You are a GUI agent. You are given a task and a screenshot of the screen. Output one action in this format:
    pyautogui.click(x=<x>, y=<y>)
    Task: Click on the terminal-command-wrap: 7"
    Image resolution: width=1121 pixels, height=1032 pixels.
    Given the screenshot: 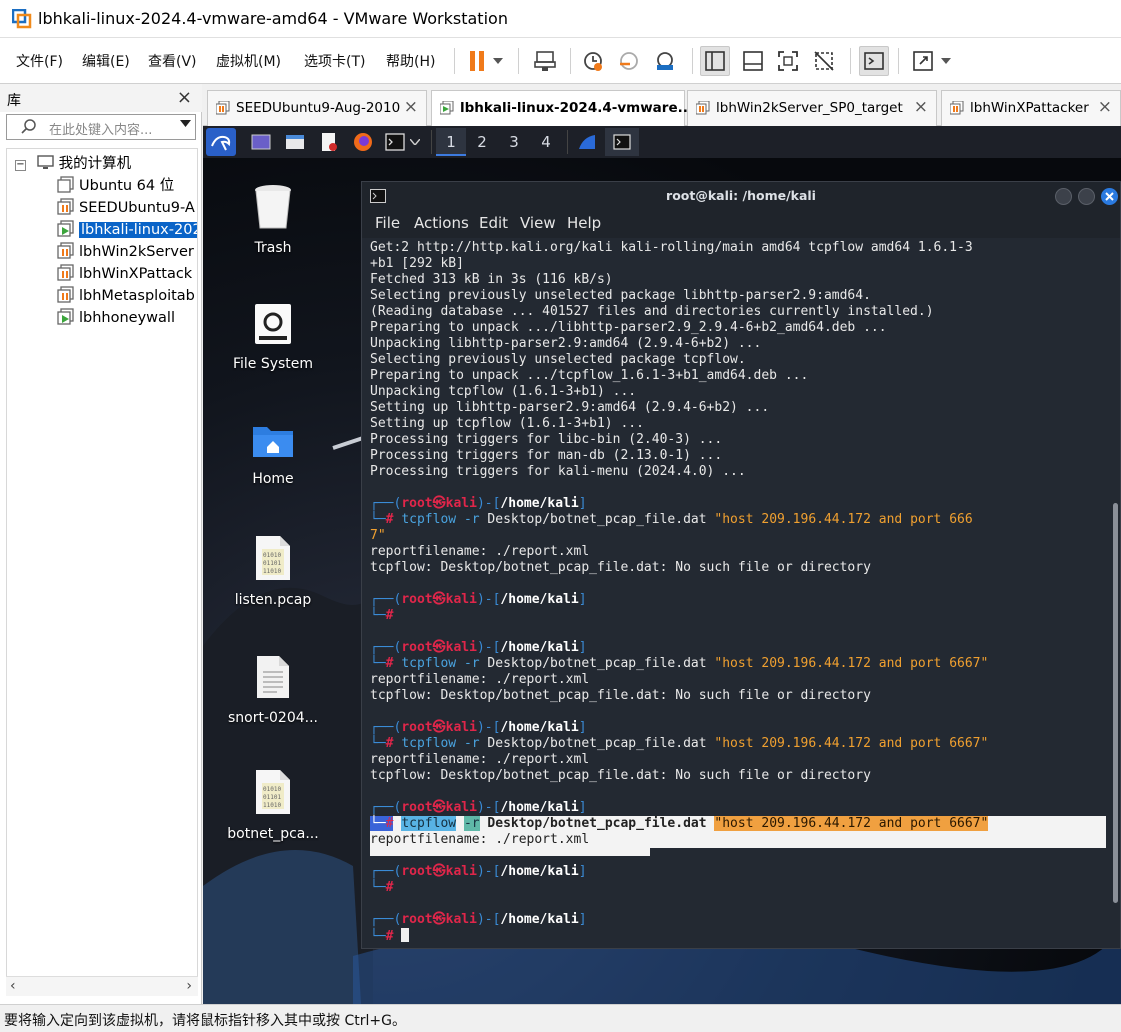 What is the action you would take?
    pyautogui.click(x=378, y=535)
    